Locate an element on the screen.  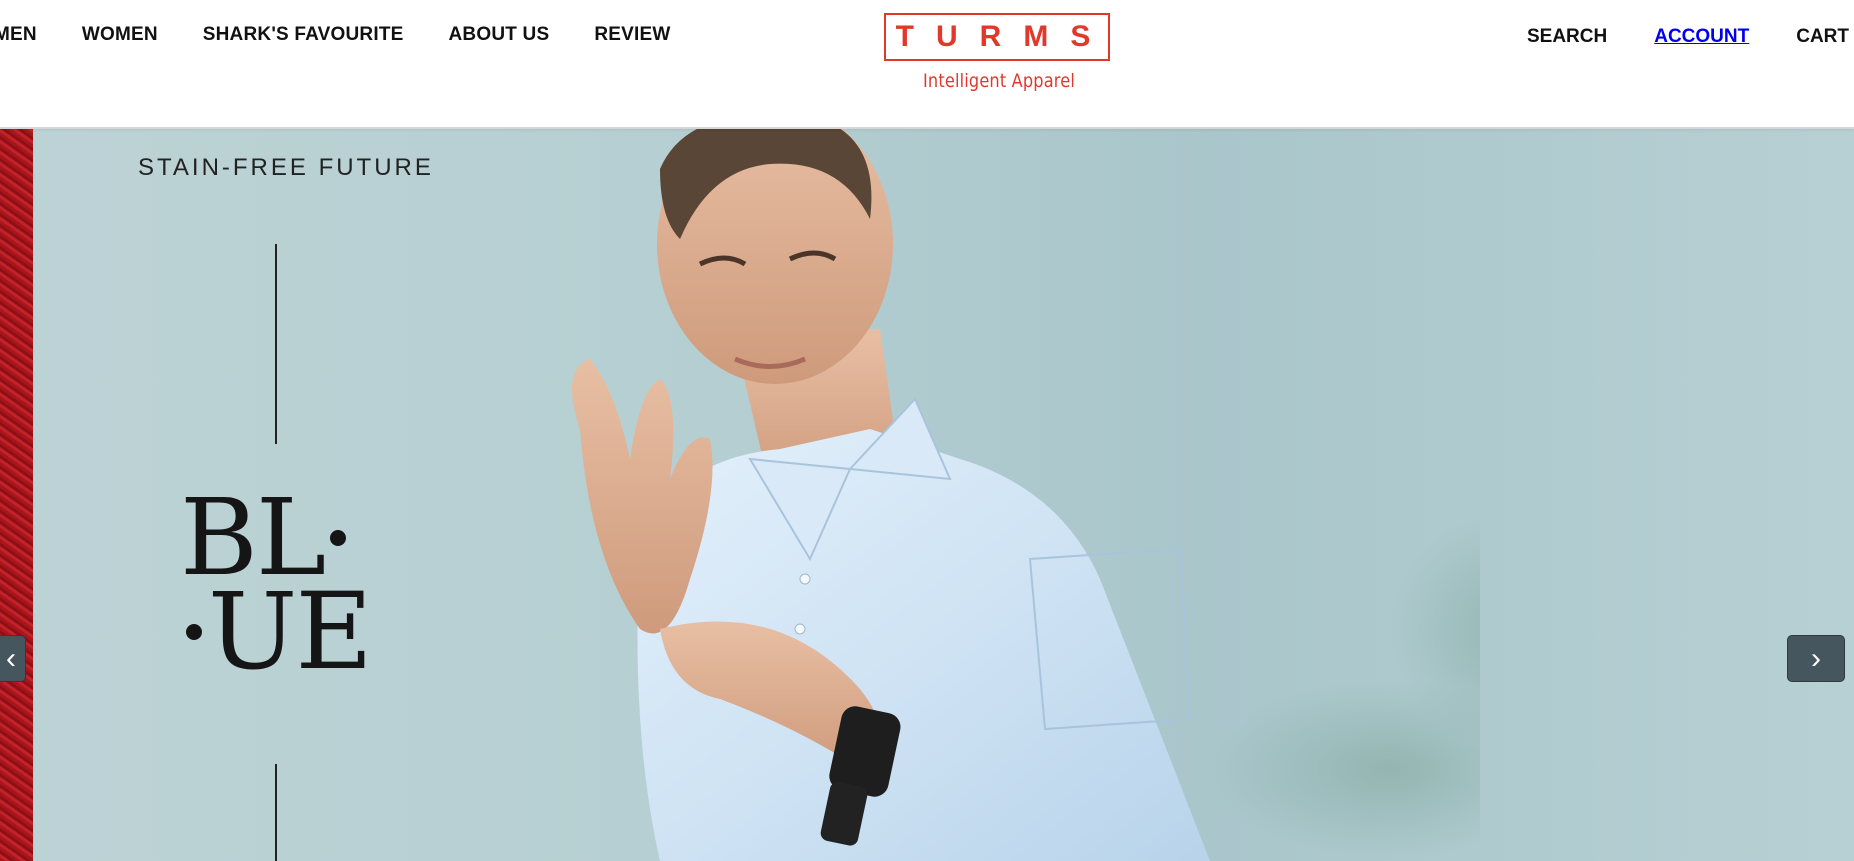
turms-logo: TURMS Intelligent Apparel is located at coordinates (999, 52).